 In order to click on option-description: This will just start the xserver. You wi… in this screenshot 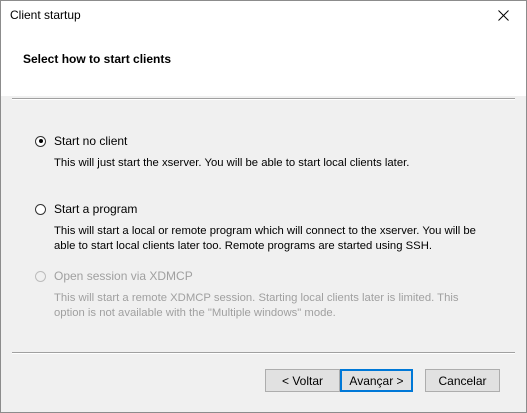, I will do `click(232, 163)`.